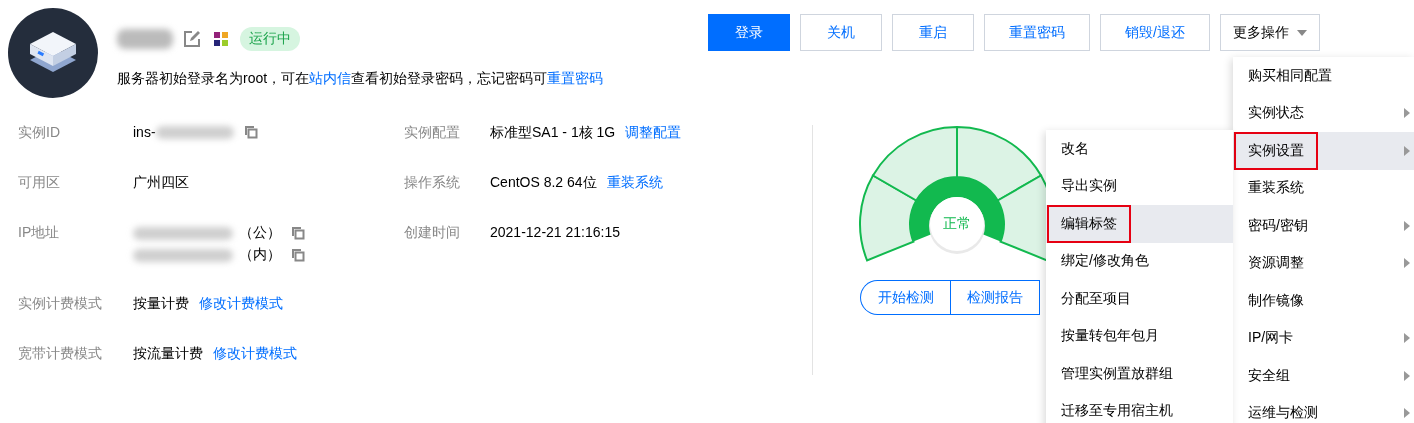 The image size is (1414, 423). I want to click on login-hint: 服务器初始登录名为root，可在站内信查看初始登录密码，忘记密码可重置密码, so click(361, 79).